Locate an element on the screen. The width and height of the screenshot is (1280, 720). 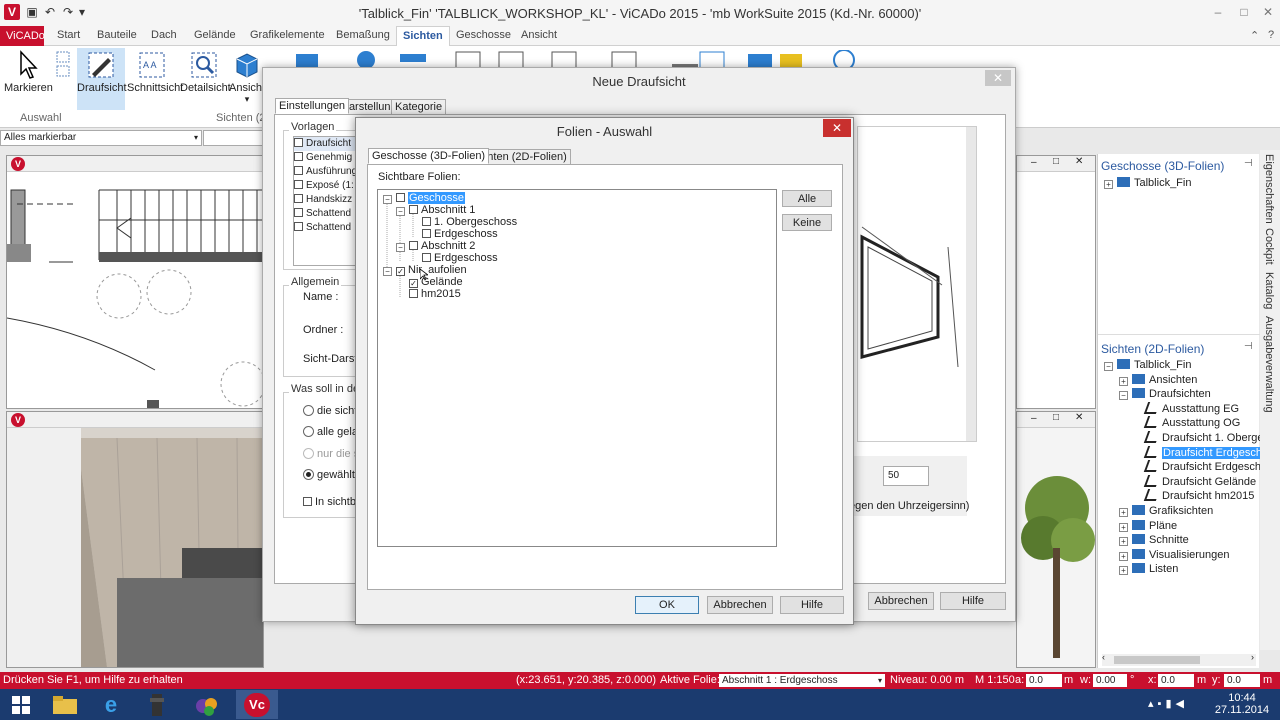
draufsicht-button: Draufsicht is located at coordinates (102, 79).